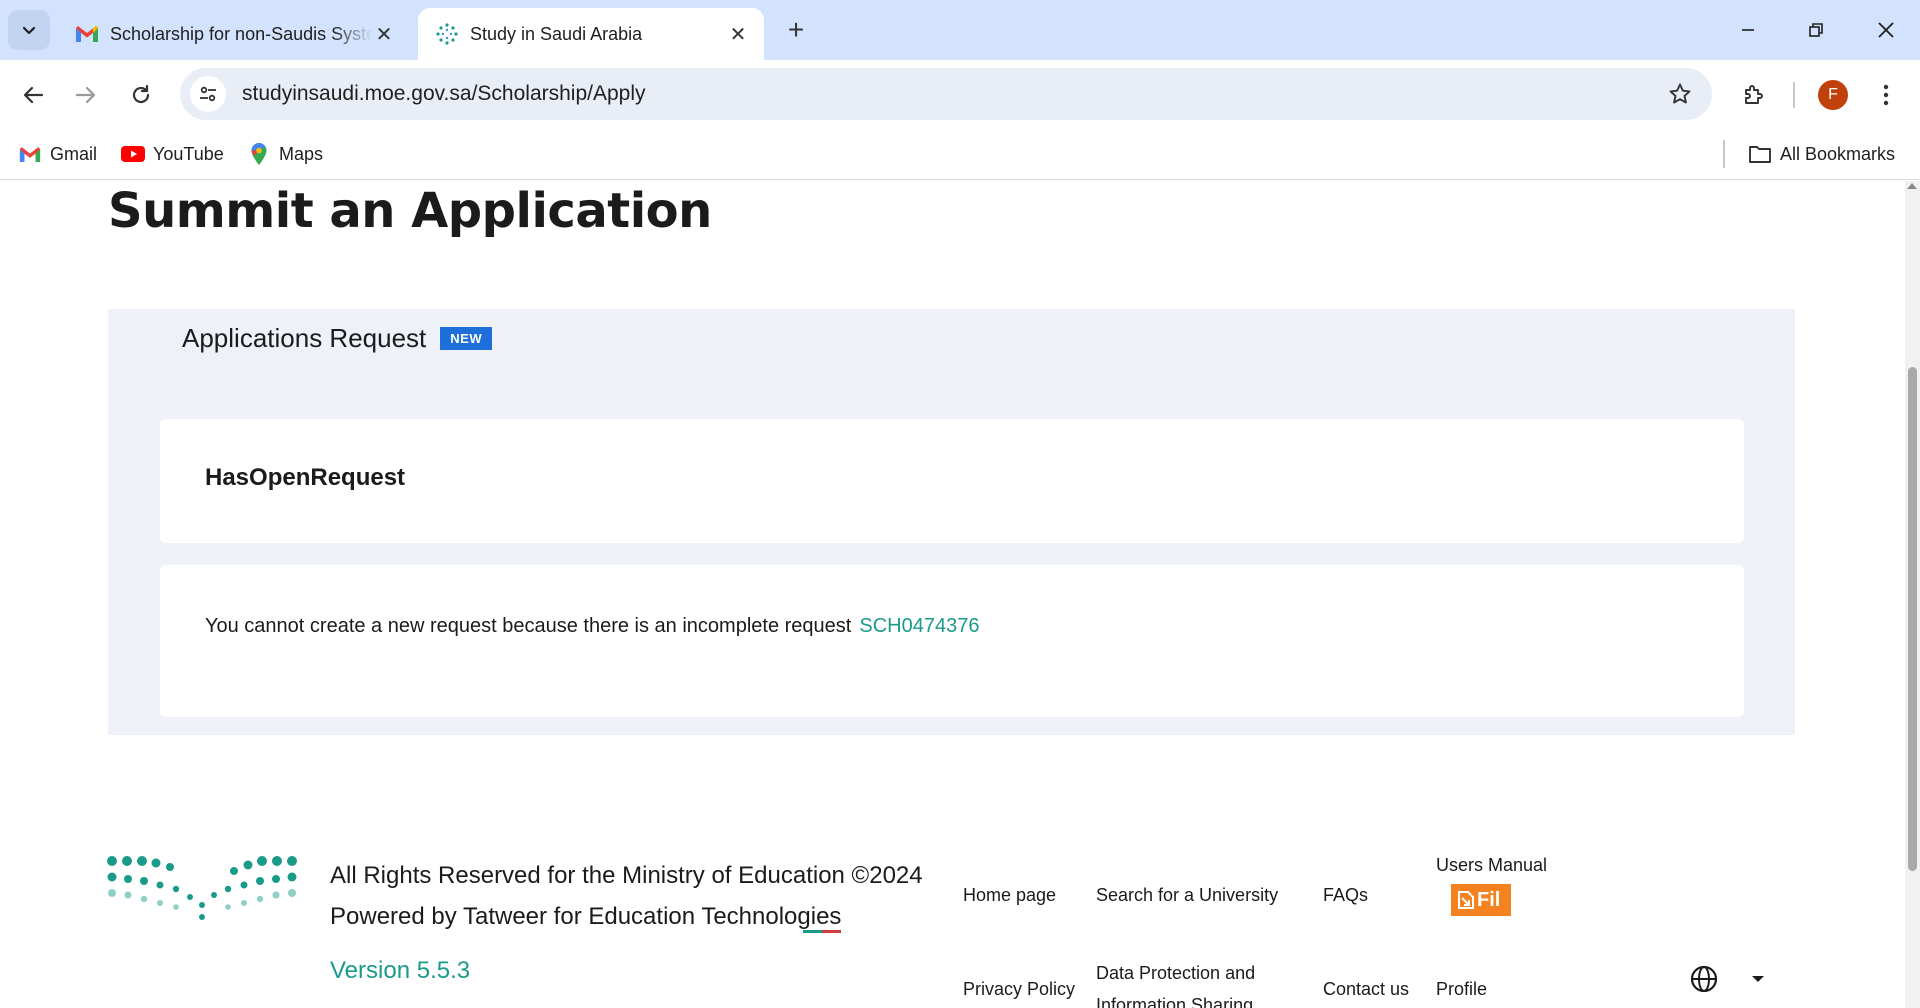 This screenshot has width=1920, height=1008. Describe the element at coordinates (1727, 979) in the screenshot. I see `language-selector` at that location.